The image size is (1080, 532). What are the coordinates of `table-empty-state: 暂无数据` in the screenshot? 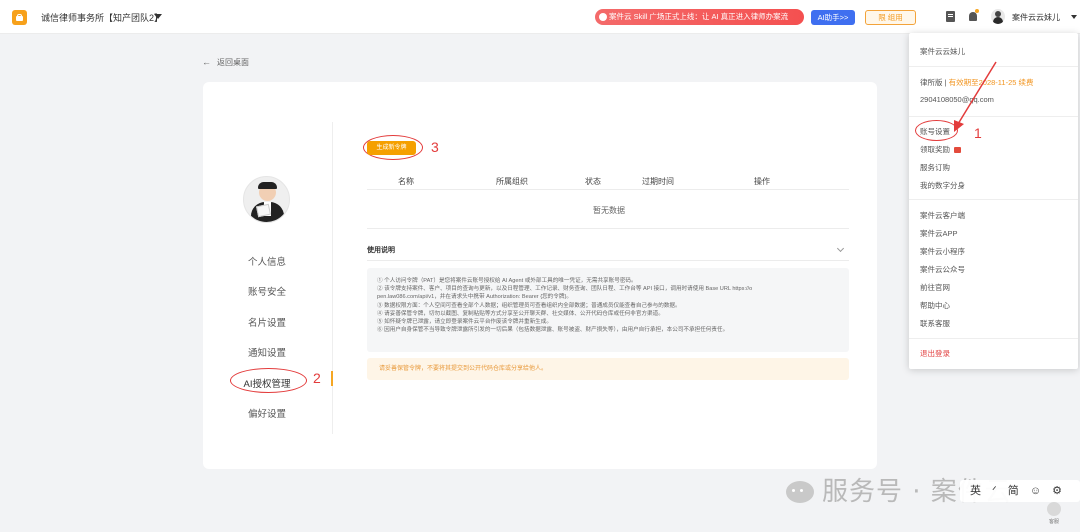 It's located at (609, 210).